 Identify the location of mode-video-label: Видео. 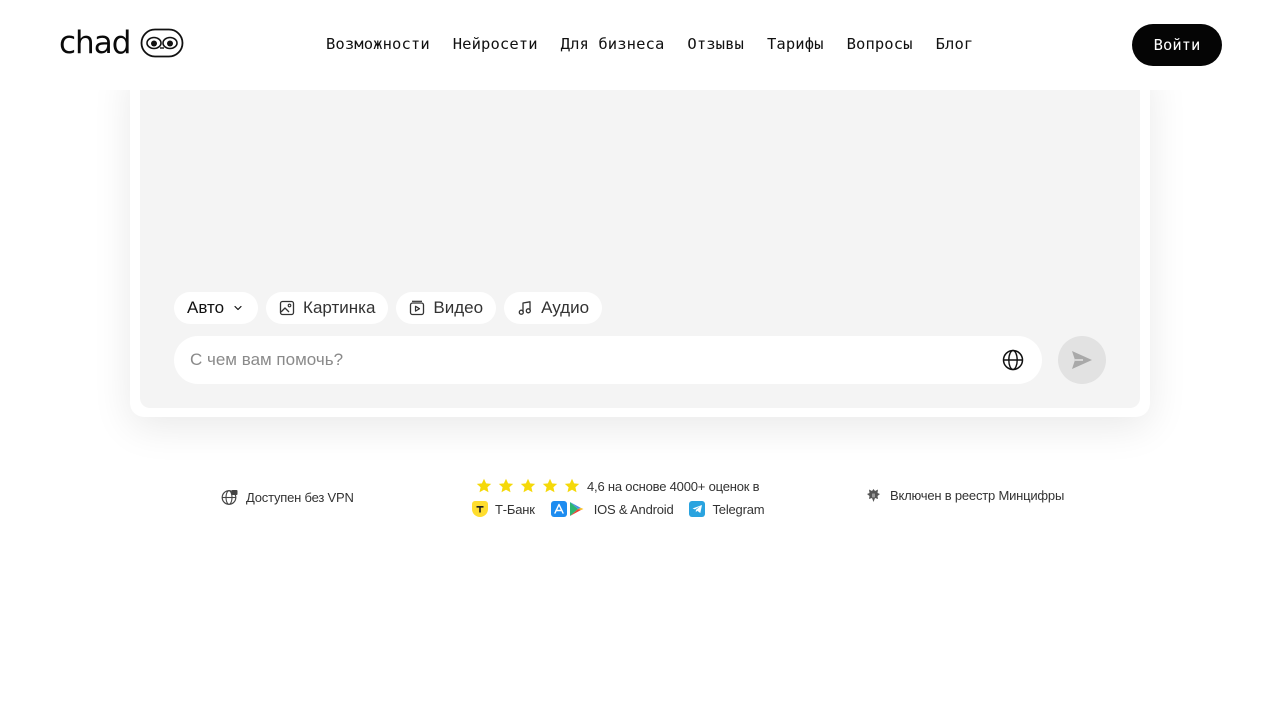
(458, 307).